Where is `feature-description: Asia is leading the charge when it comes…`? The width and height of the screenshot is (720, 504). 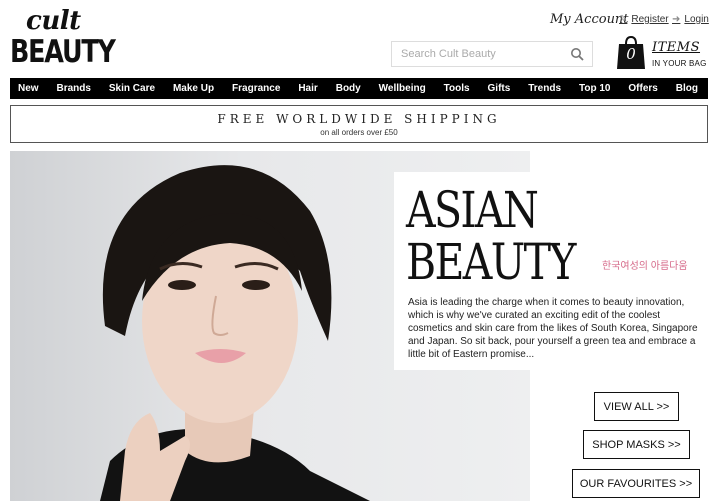
feature-description: Asia is leading the charge when it comes… is located at coordinates (553, 328).